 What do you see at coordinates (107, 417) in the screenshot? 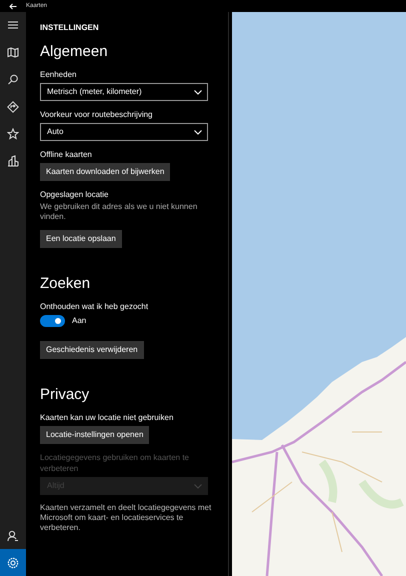
I see `setting-label: Kaarten kan uw locatie niet gebruiken` at bounding box center [107, 417].